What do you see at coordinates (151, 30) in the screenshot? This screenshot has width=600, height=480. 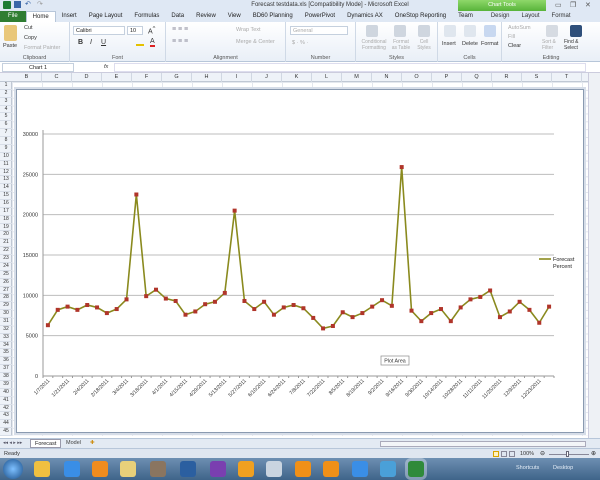 I see `grow-font-icon: A^` at bounding box center [151, 30].